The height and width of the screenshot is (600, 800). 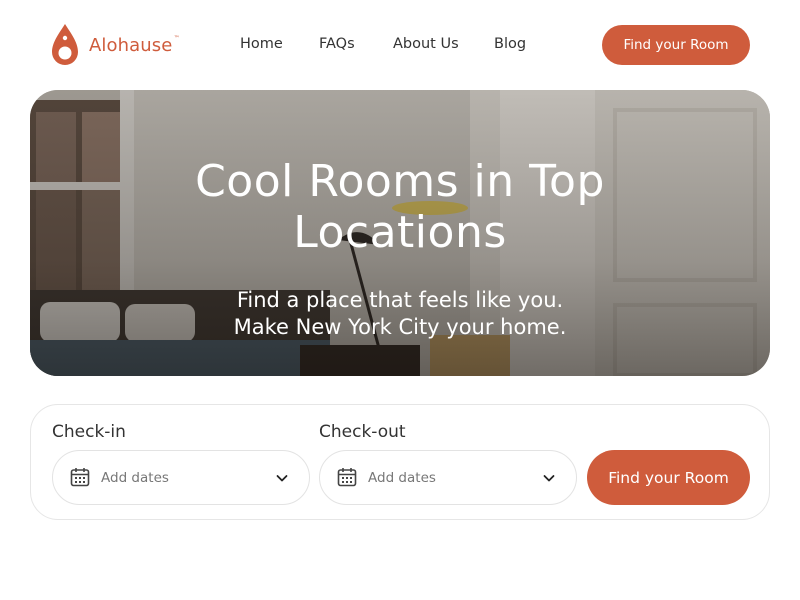 What do you see at coordinates (668, 477) in the screenshot?
I see `find-room-submit-button: Find your Room` at bounding box center [668, 477].